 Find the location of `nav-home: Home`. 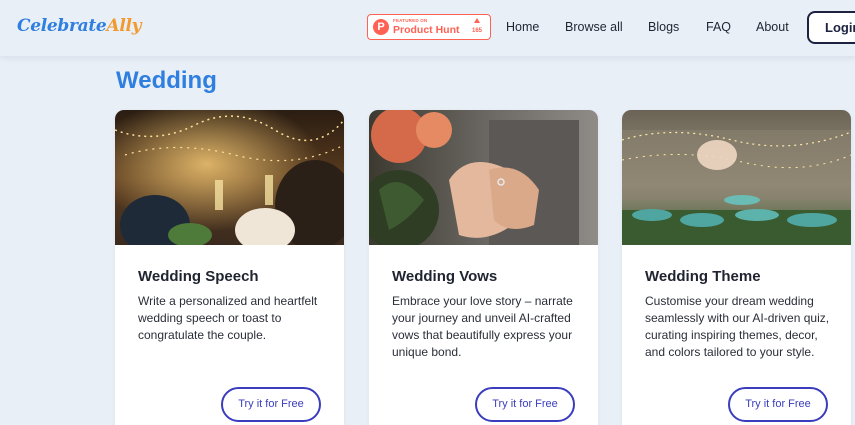

nav-home: Home is located at coordinates (522, 27).